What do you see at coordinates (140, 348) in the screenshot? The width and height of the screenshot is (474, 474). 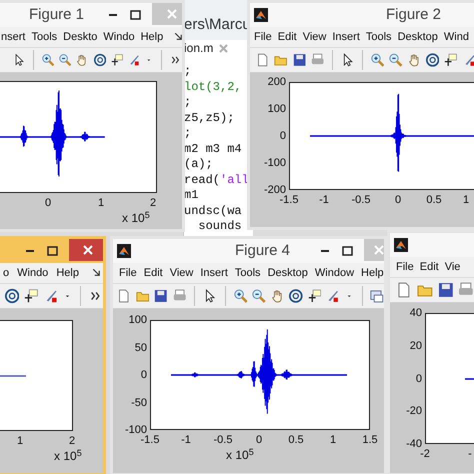 I see `axis-tick-label: 50` at bounding box center [140, 348].